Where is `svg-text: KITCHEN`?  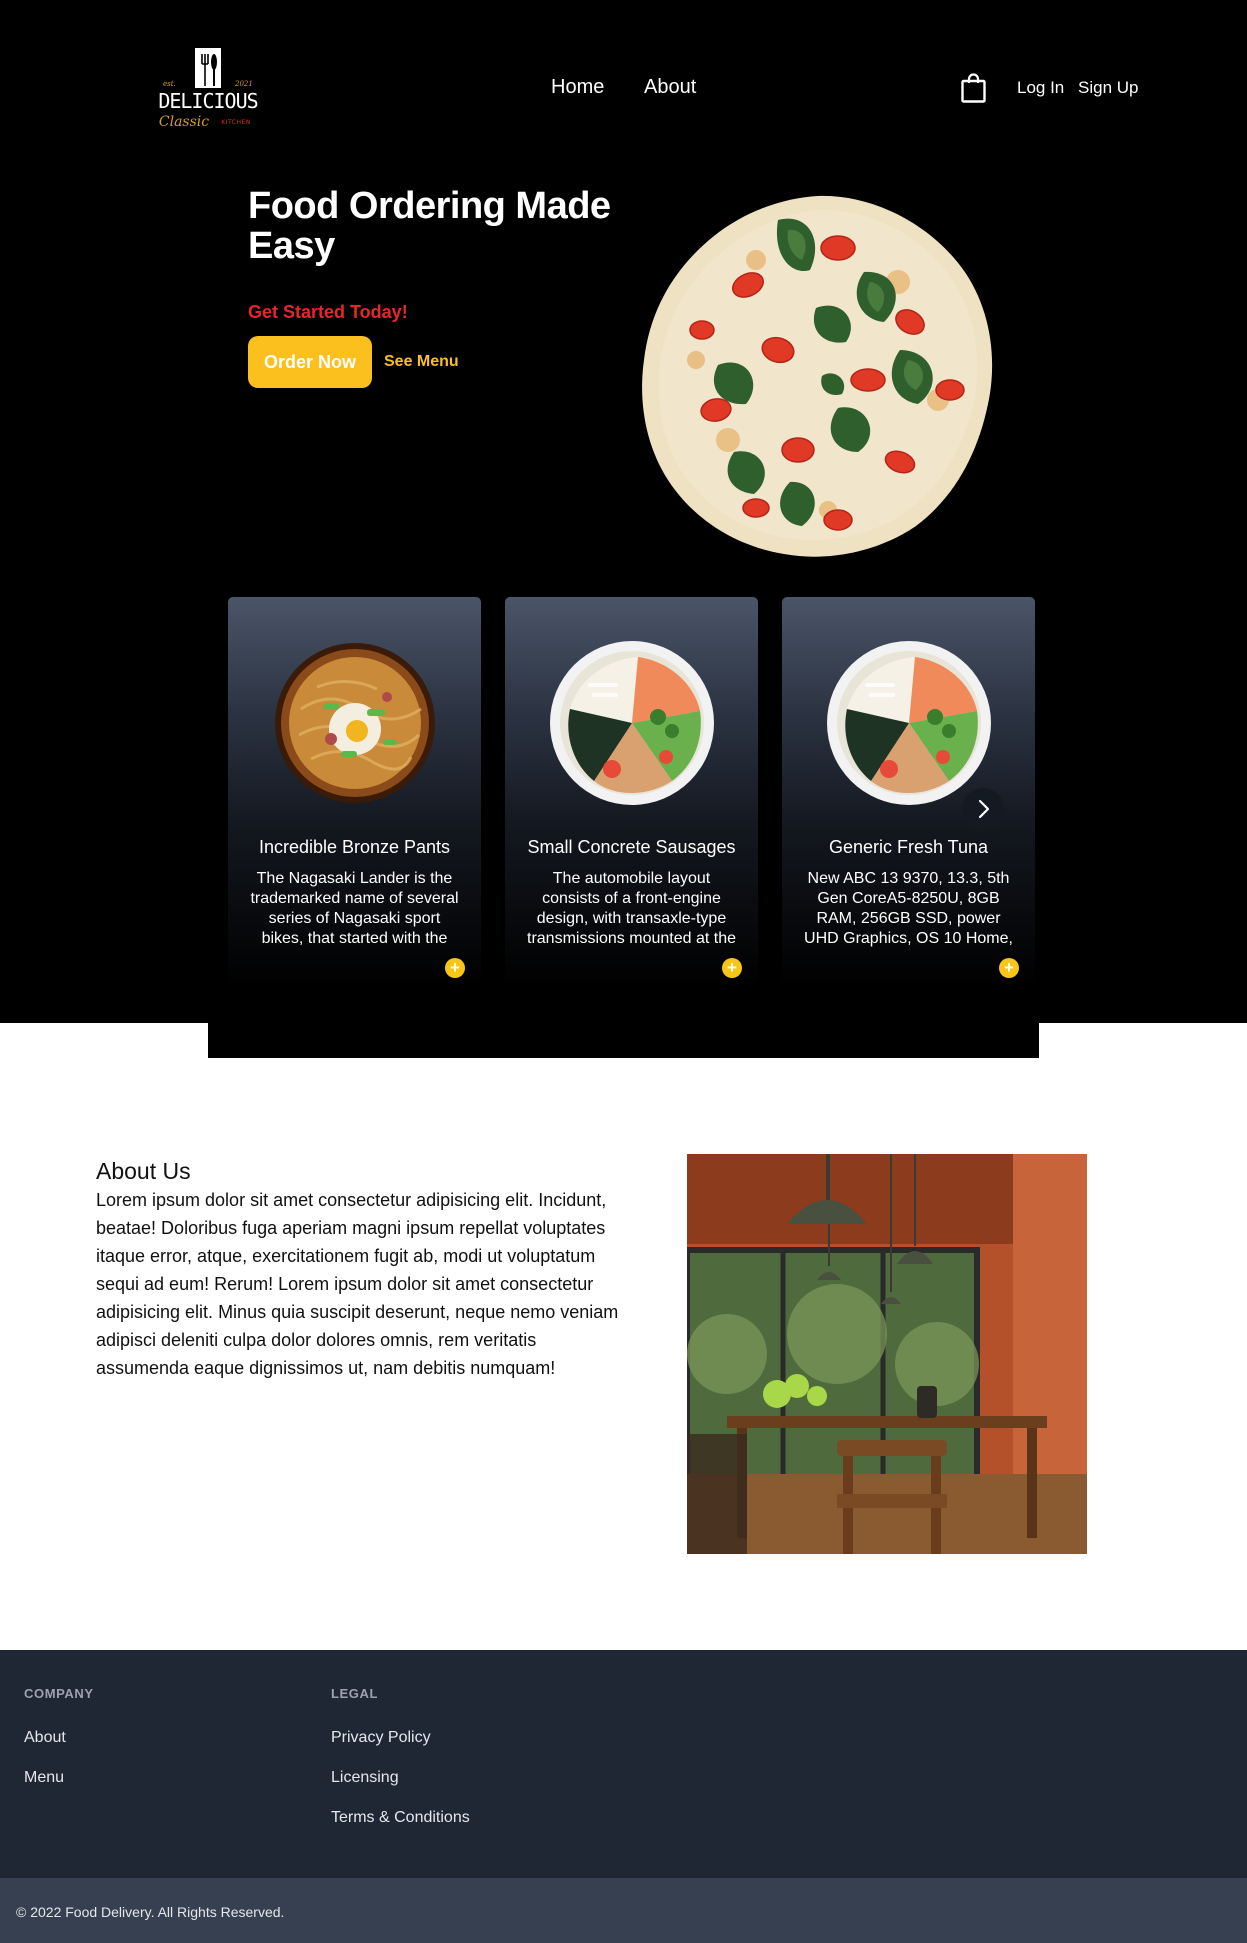
svg-text: KITCHEN is located at coordinates (236, 122).